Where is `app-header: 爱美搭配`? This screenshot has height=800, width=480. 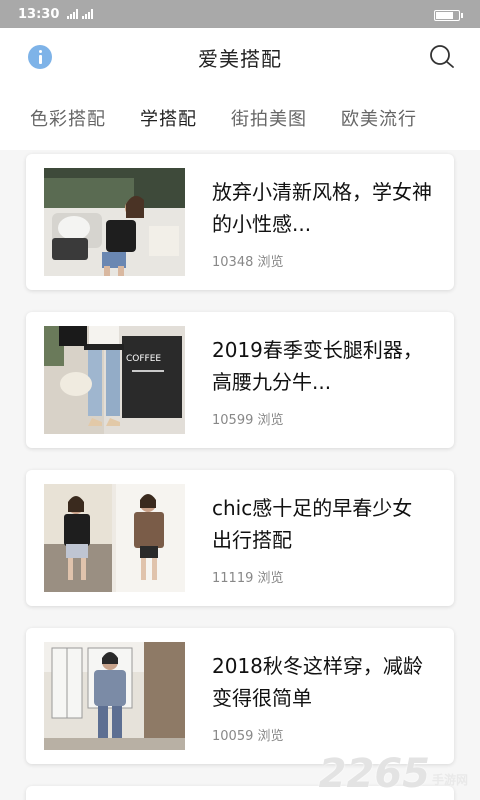 app-header: 爱美搭配 is located at coordinates (240, 57).